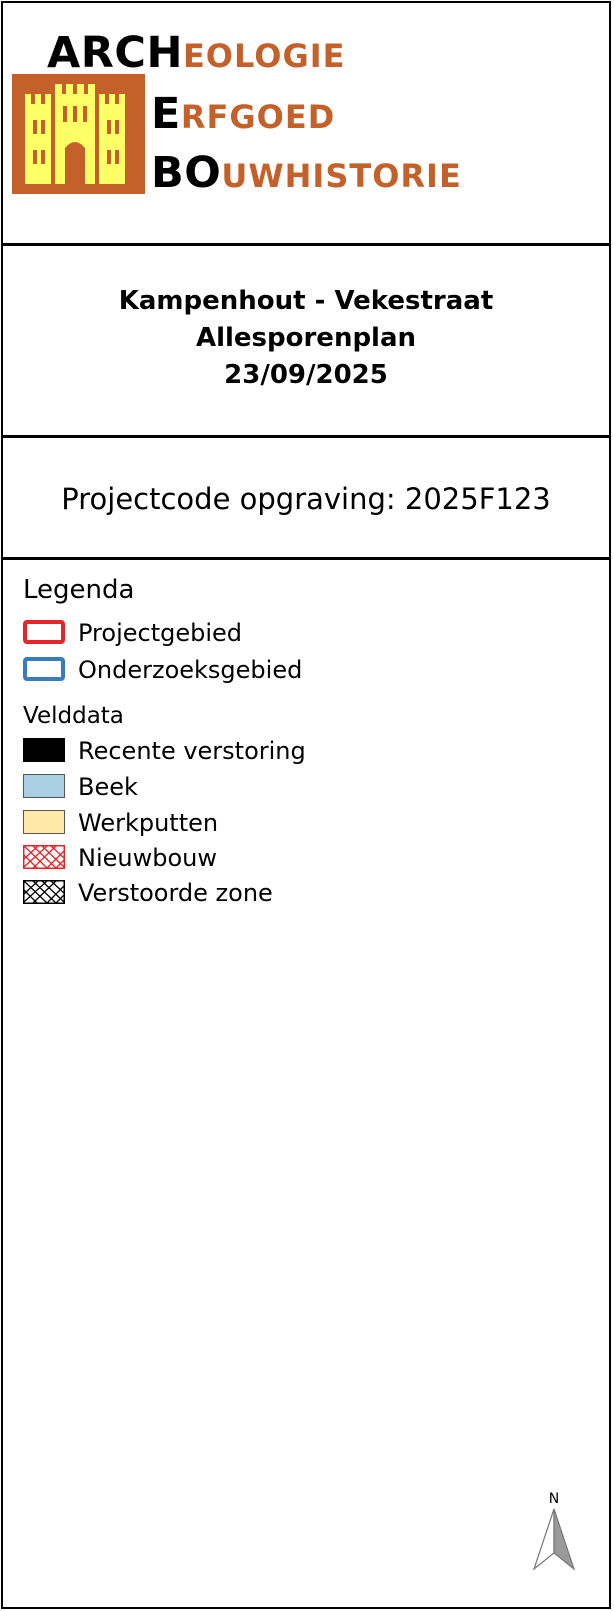 This screenshot has height=1611, width=614. Describe the element at coordinates (306, 375) in the screenshot. I see `plan-date: 23/09/2025` at that location.